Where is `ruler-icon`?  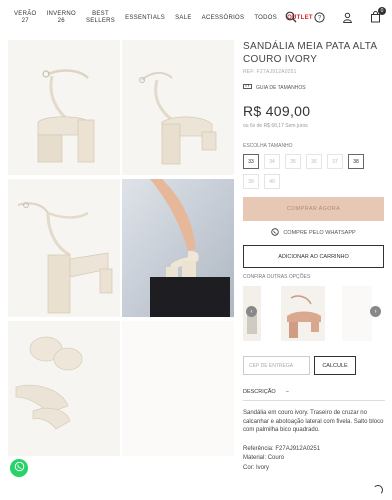
ruler-icon is located at coordinates (247, 87).